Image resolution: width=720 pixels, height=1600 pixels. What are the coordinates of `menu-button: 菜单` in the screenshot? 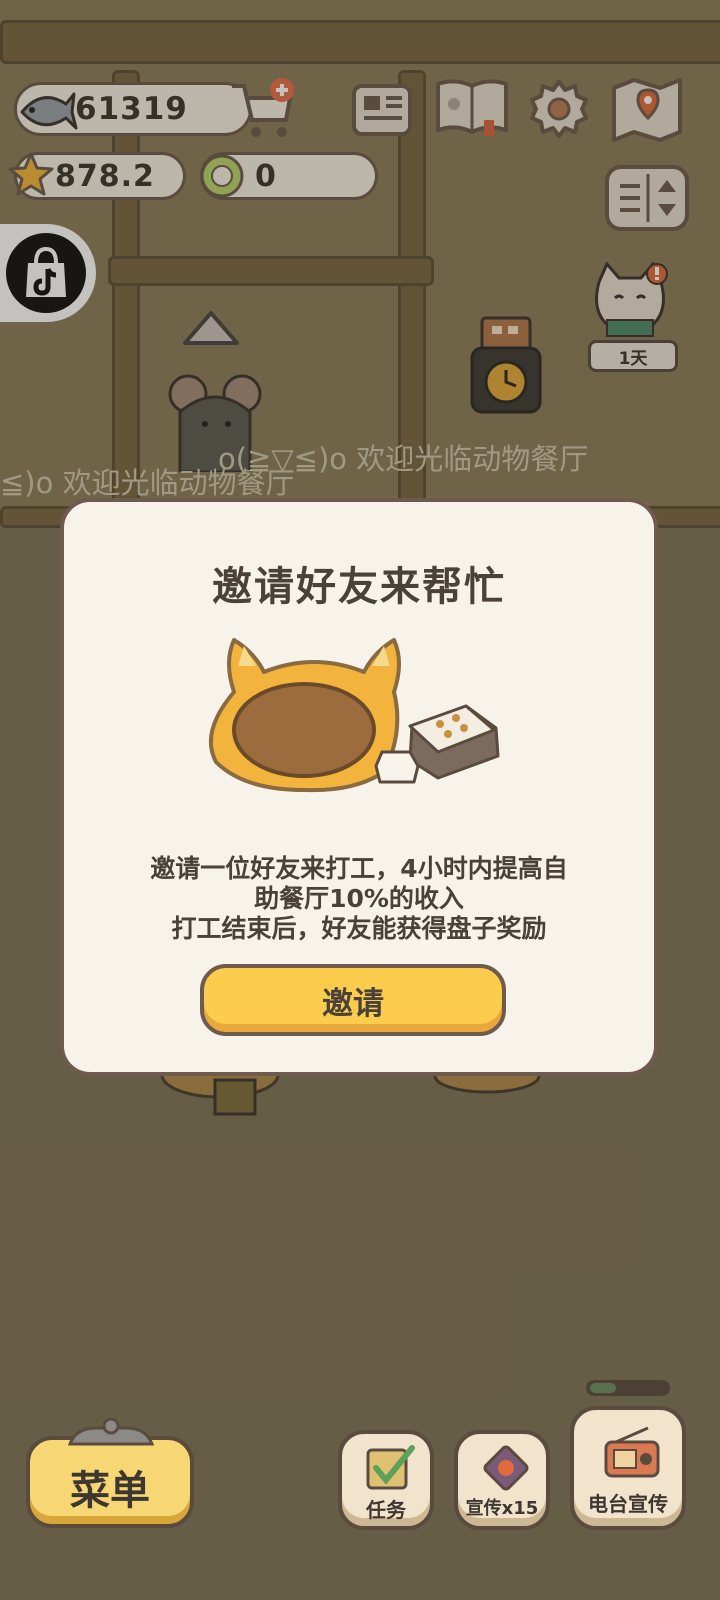 It's located at (110, 1482).